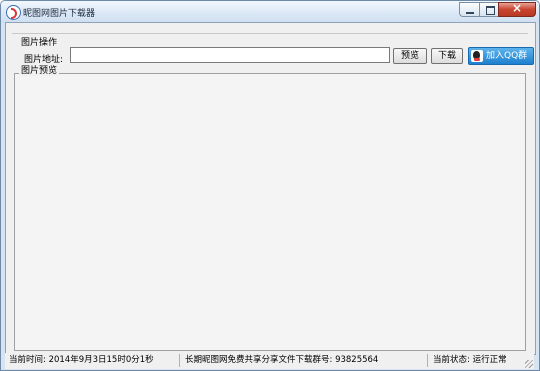 This screenshot has width=540, height=371. I want to click on download-button: 下载, so click(447, 56).